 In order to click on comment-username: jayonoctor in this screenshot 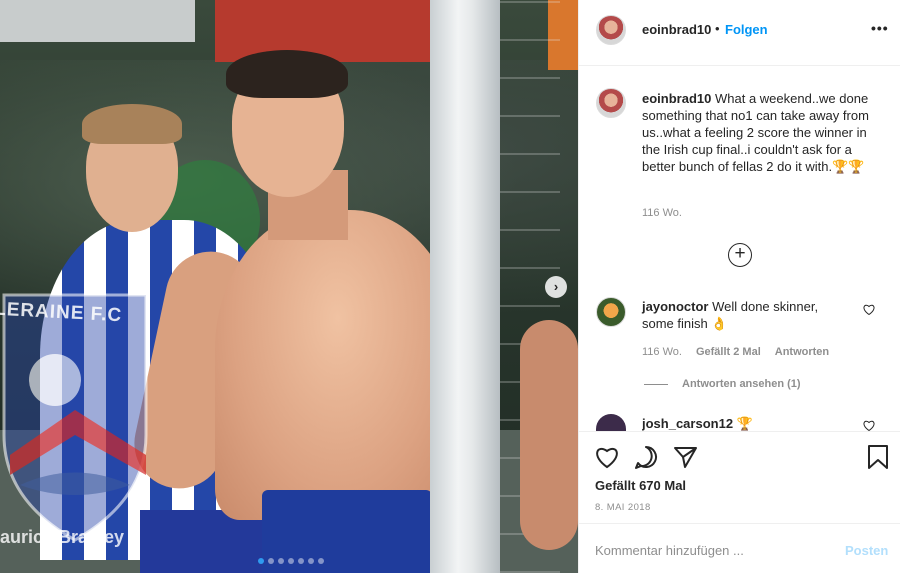, I will do `click(675, 306)`.